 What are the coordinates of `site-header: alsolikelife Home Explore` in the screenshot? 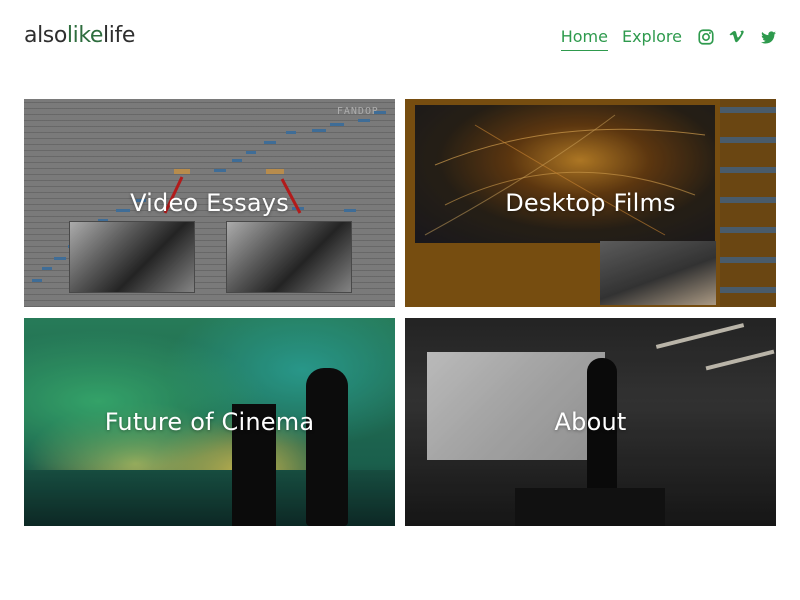 It's located at (400, 36).